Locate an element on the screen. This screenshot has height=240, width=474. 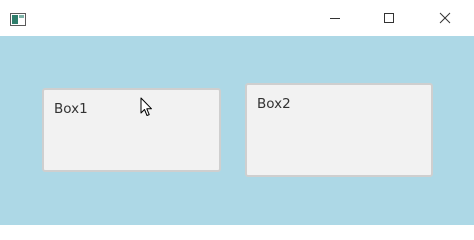
close-icon is located at coordinates (445, 18).